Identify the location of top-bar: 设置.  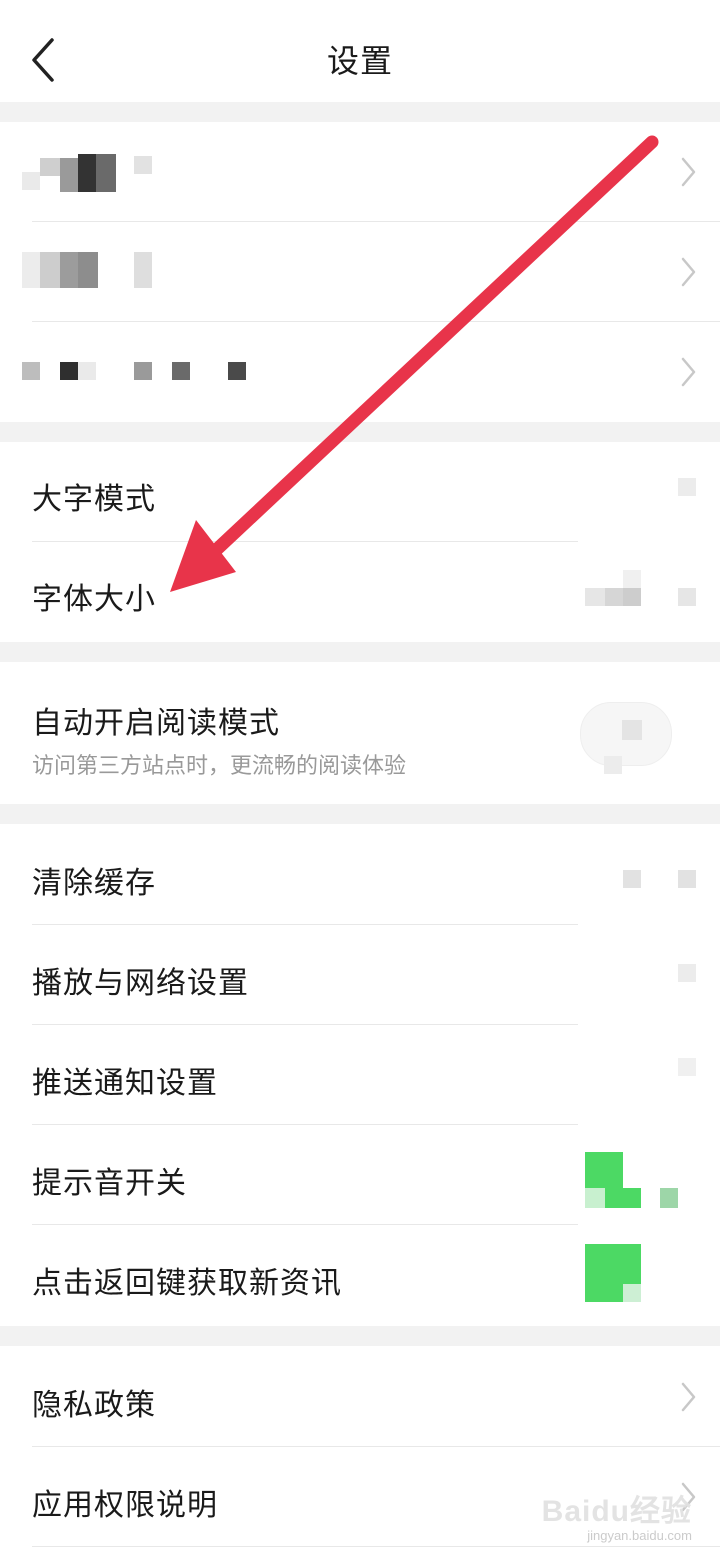
(360, 51).